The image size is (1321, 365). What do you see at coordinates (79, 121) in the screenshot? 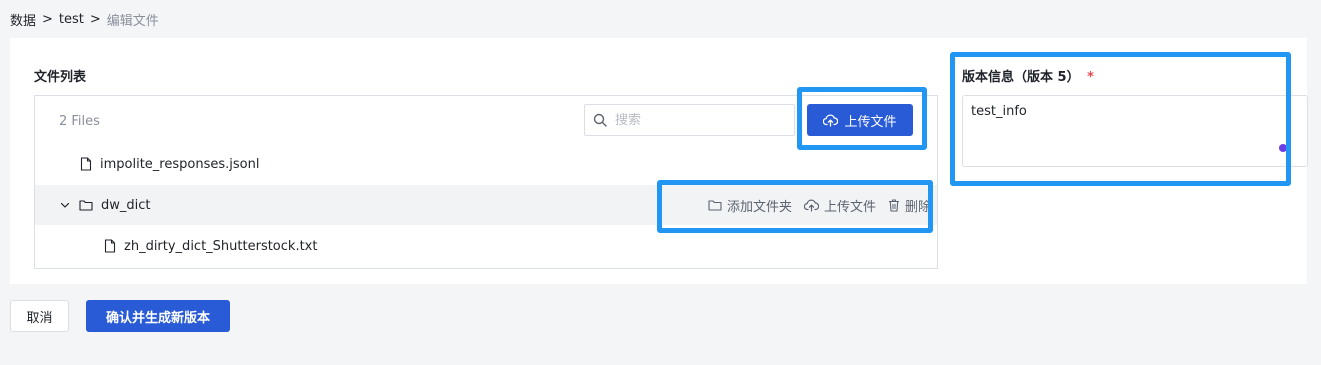
I see `file-count: 2 Files` at bounding box center [79, 121].